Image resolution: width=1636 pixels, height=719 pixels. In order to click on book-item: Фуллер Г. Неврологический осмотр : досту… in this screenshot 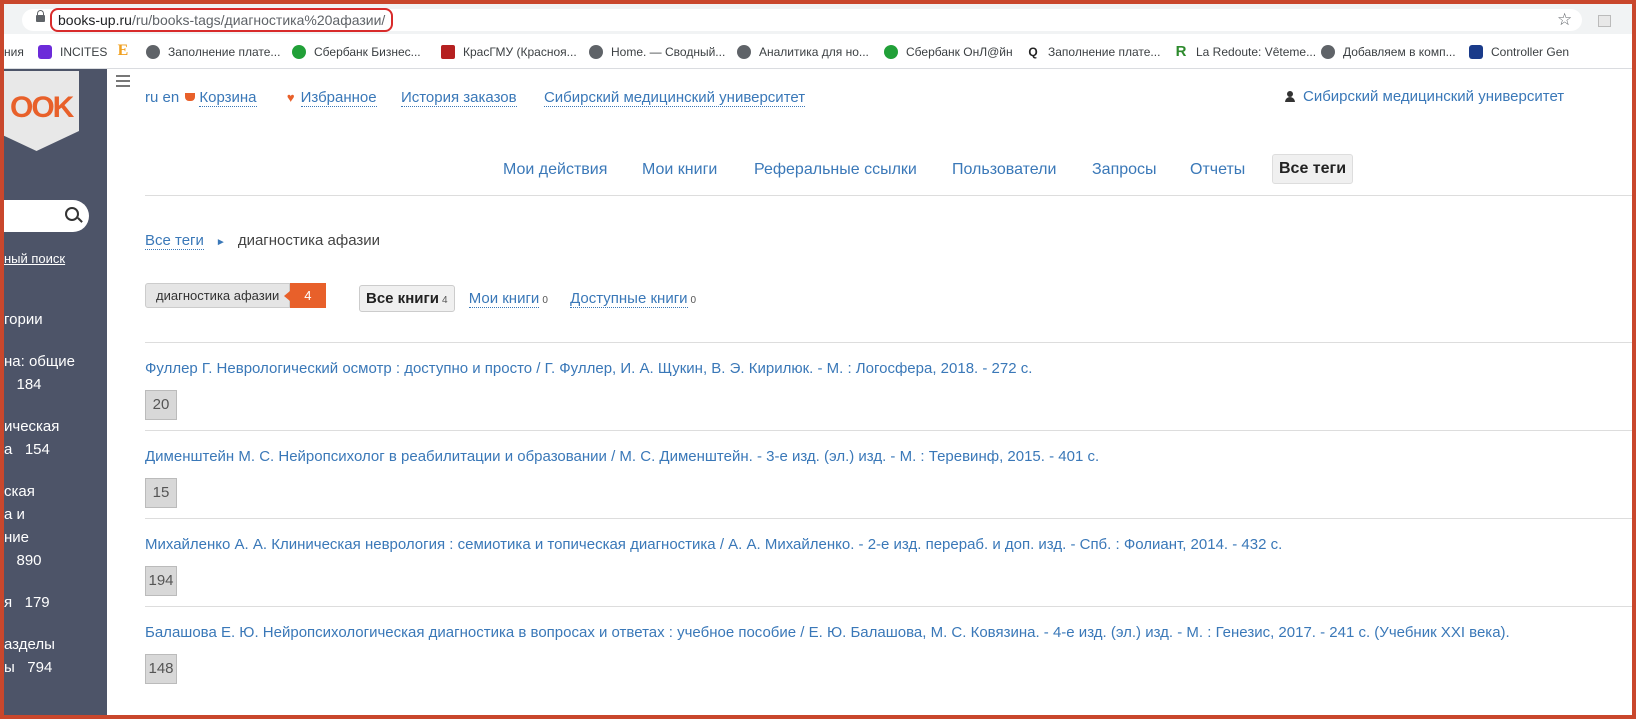, I will do `click(888, 390)`.